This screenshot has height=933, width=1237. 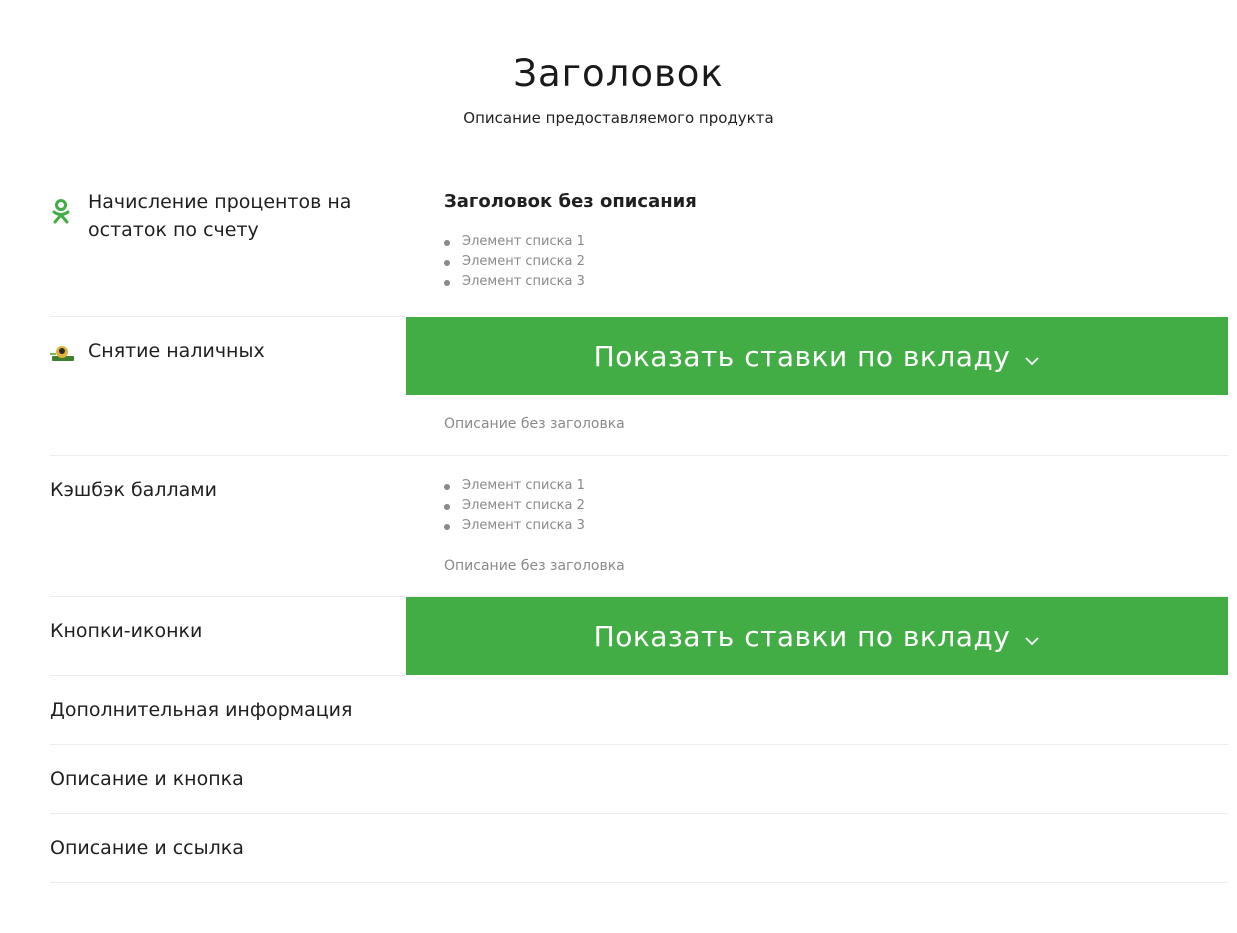 What do you see at coordinates (201, 710) in the screenshot?
I see `row-label: Дополнительная информация` at bounding box center [201, 710].